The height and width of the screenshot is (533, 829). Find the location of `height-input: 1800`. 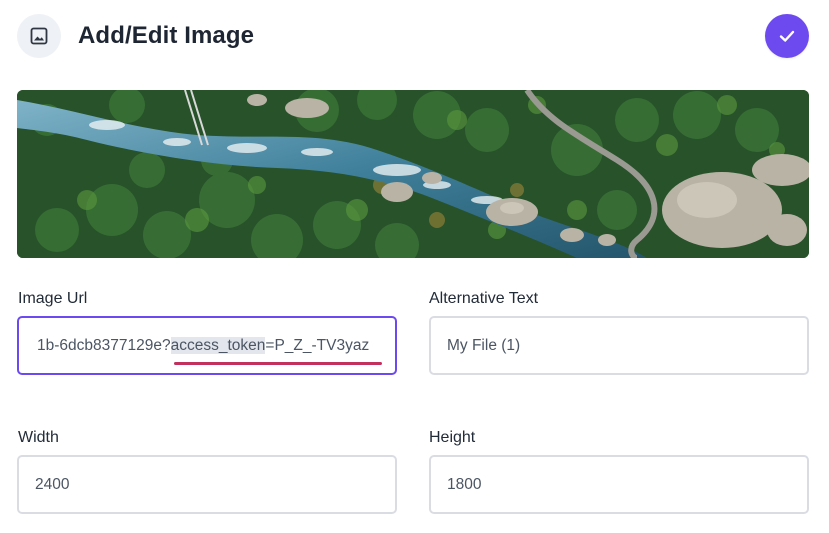

height-input: 1800 is located at coordinates (619, 484).